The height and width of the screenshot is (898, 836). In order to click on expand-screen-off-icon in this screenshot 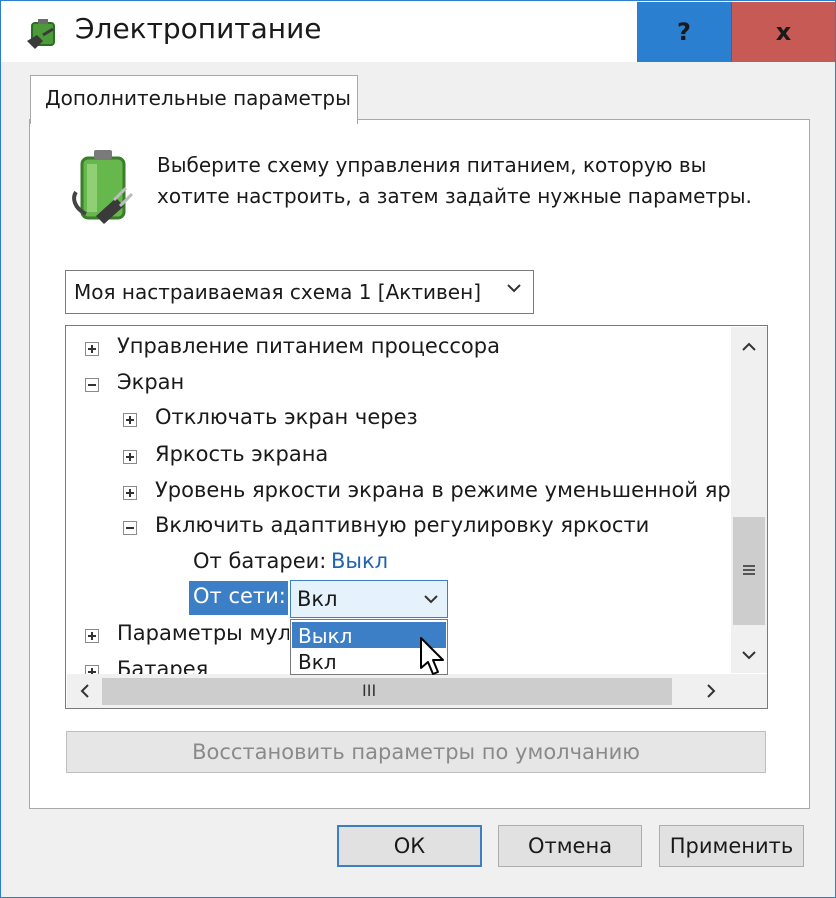, I will do `click(130, 420)`.